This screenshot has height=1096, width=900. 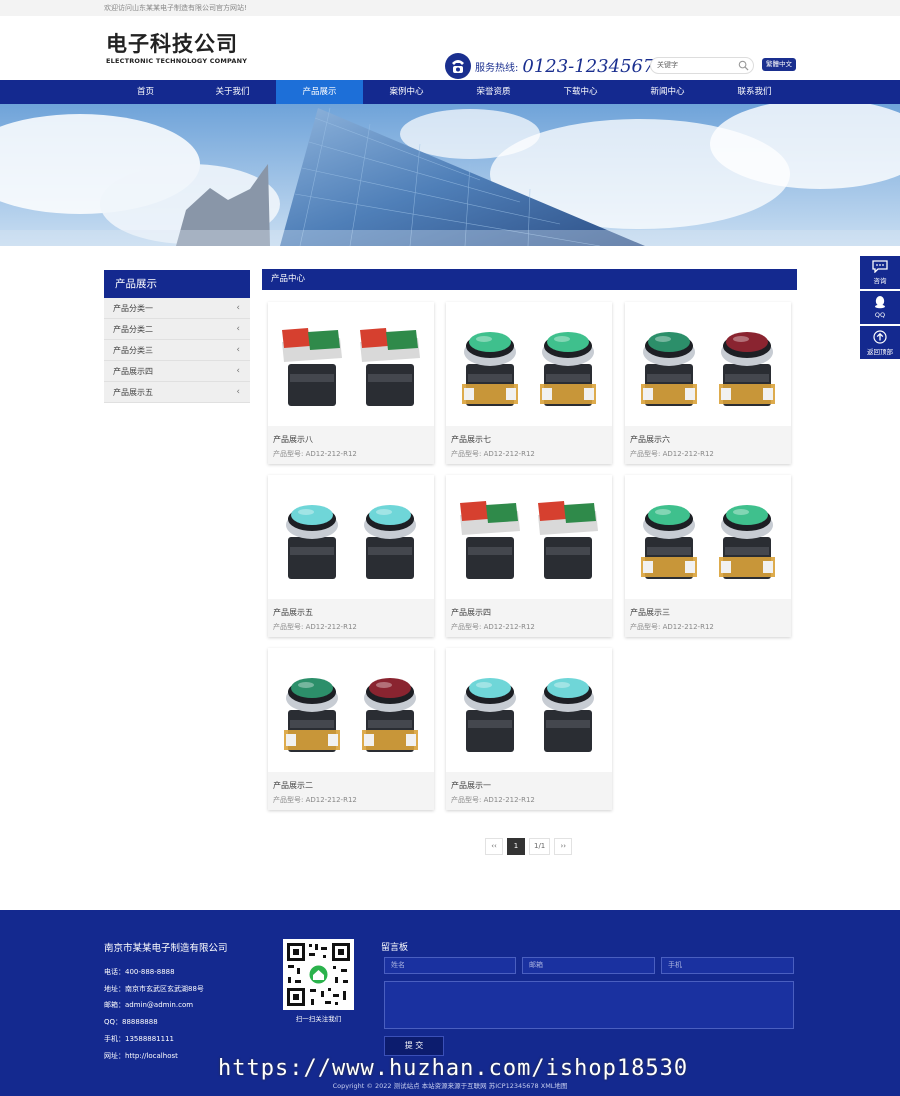 I want to click on qq-button: QQ, so click(x=880, y=307).